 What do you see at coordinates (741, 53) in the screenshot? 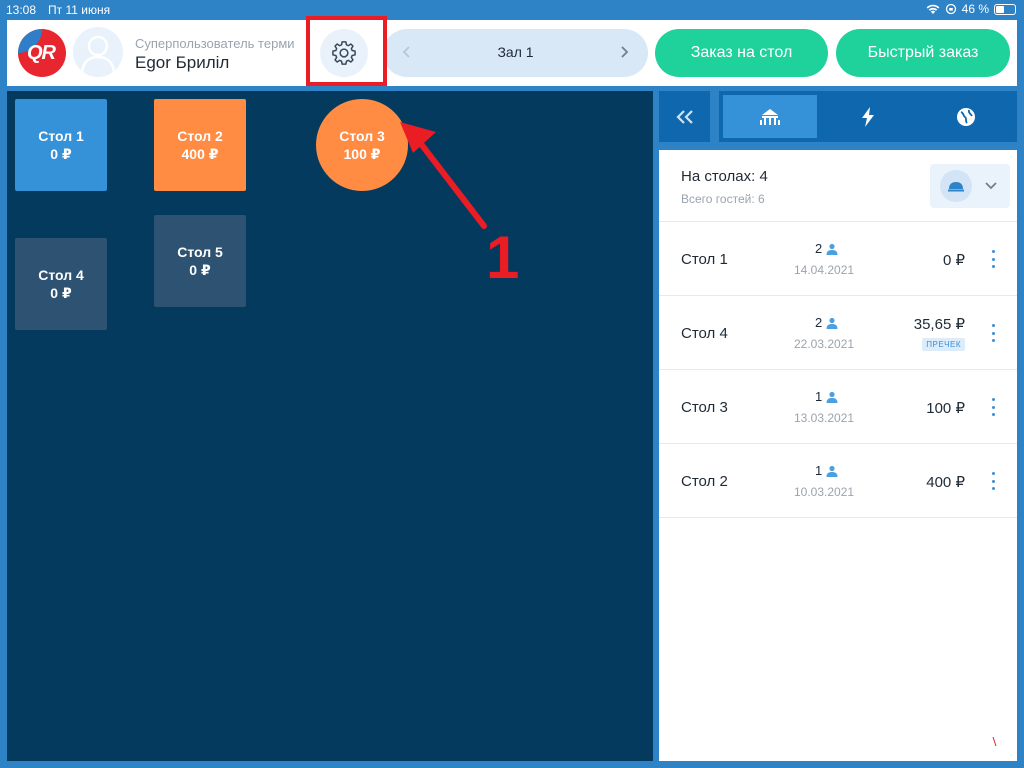
I see `table-order-button: Заказ на стол` at bounding box center [741, 53].